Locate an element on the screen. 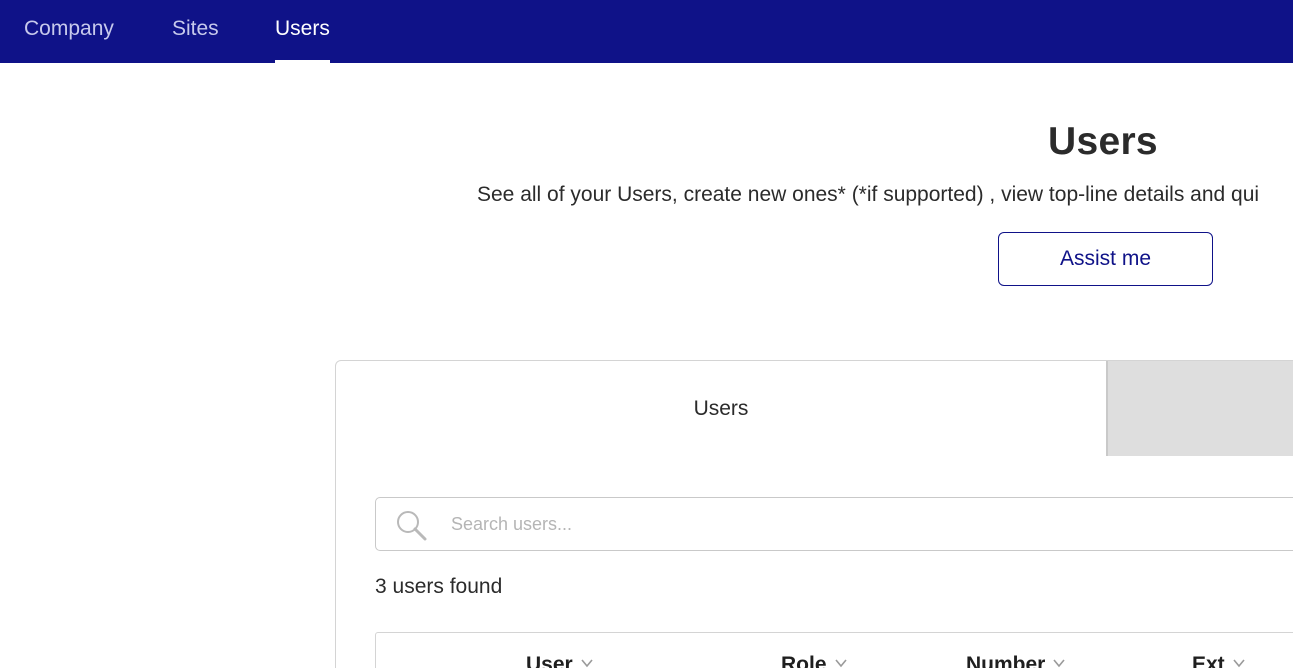 The height and width of the screenshot is (668, 1293). search-icon is located at coordinates (412, 526).